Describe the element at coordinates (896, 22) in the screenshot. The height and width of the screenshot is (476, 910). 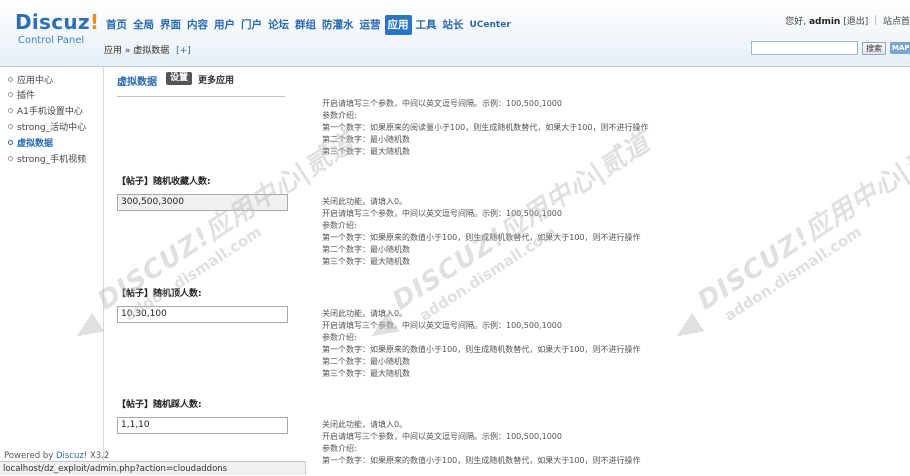
I see `site-home-link: 站点首` at that location.